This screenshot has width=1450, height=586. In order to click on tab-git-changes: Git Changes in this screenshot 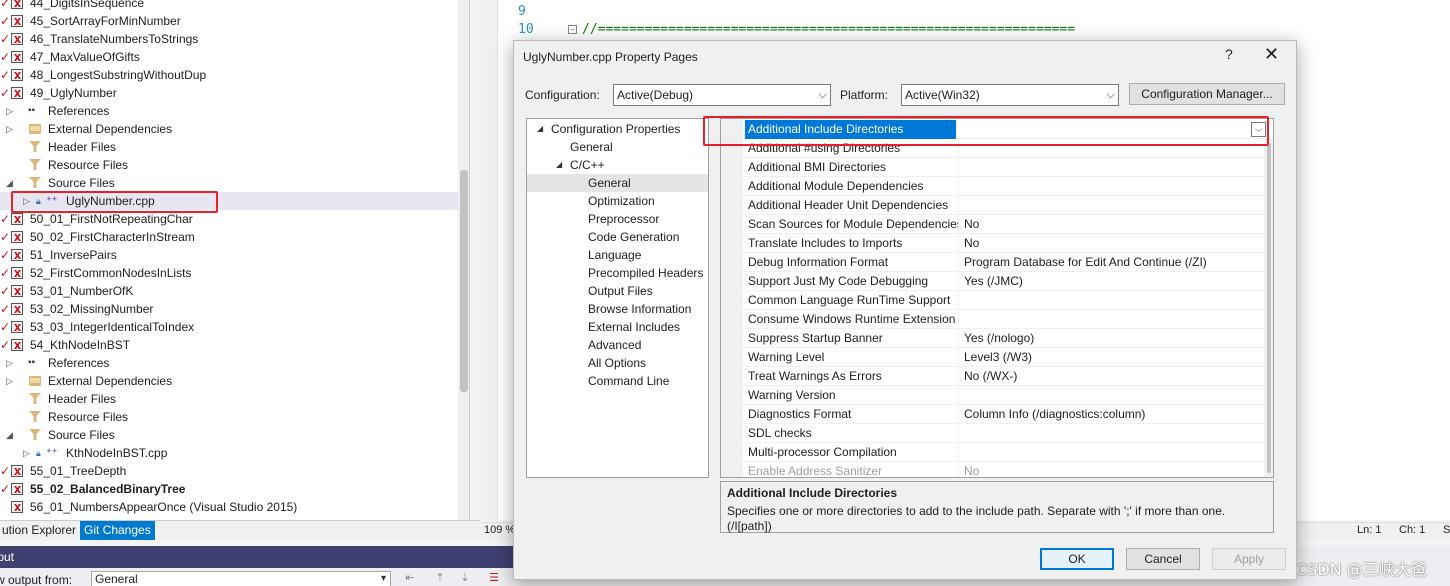, I will do `click(117, 530)`.